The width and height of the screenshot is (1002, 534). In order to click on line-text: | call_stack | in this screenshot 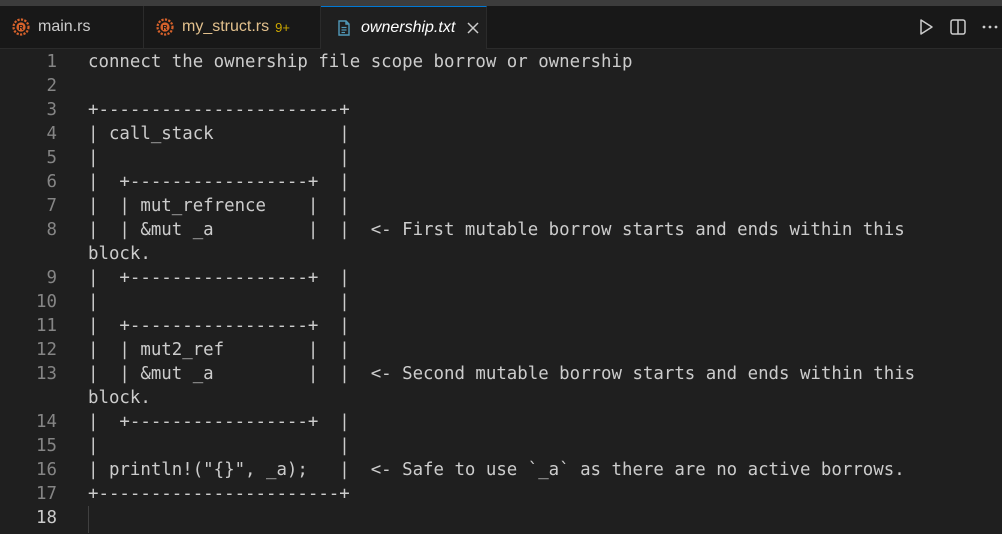, I will do `click(219, 134)`.